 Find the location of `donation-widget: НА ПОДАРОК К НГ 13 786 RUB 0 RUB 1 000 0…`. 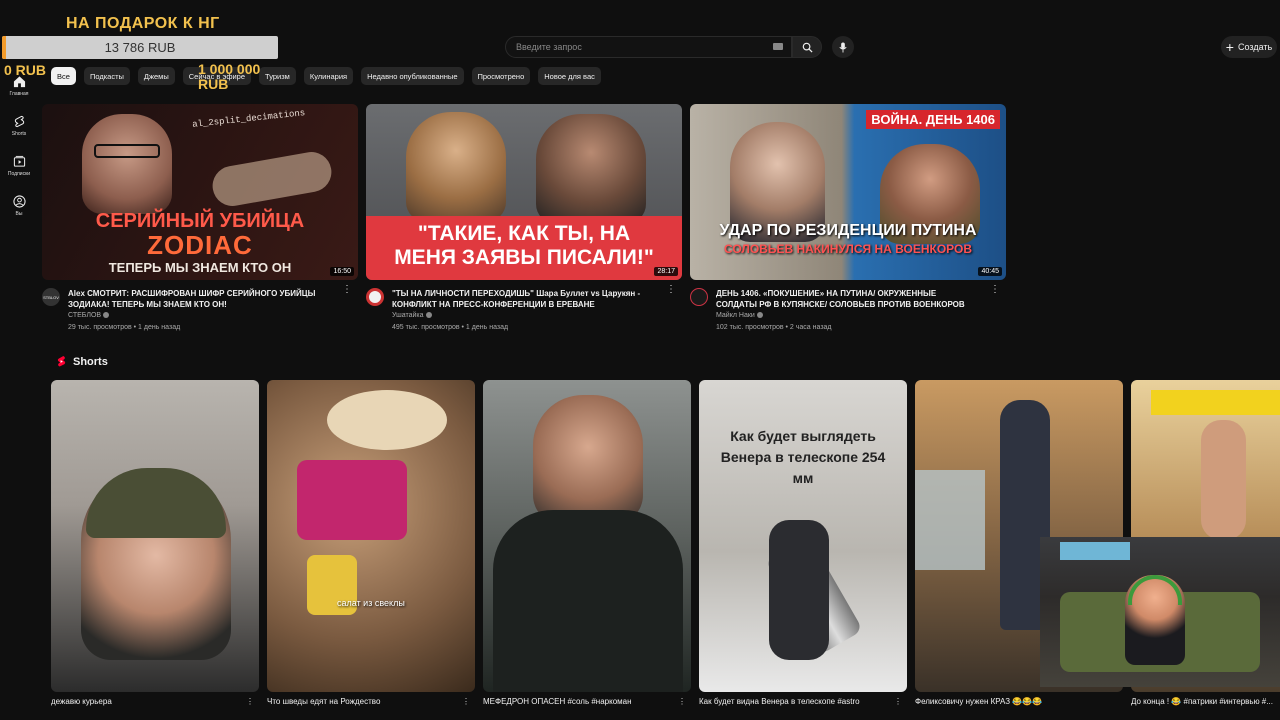

donation-widget: НА ПОДАРОК К НГ 13 786 RUB 0 RUB 1 000 0… is located at coordinates (150, 50).